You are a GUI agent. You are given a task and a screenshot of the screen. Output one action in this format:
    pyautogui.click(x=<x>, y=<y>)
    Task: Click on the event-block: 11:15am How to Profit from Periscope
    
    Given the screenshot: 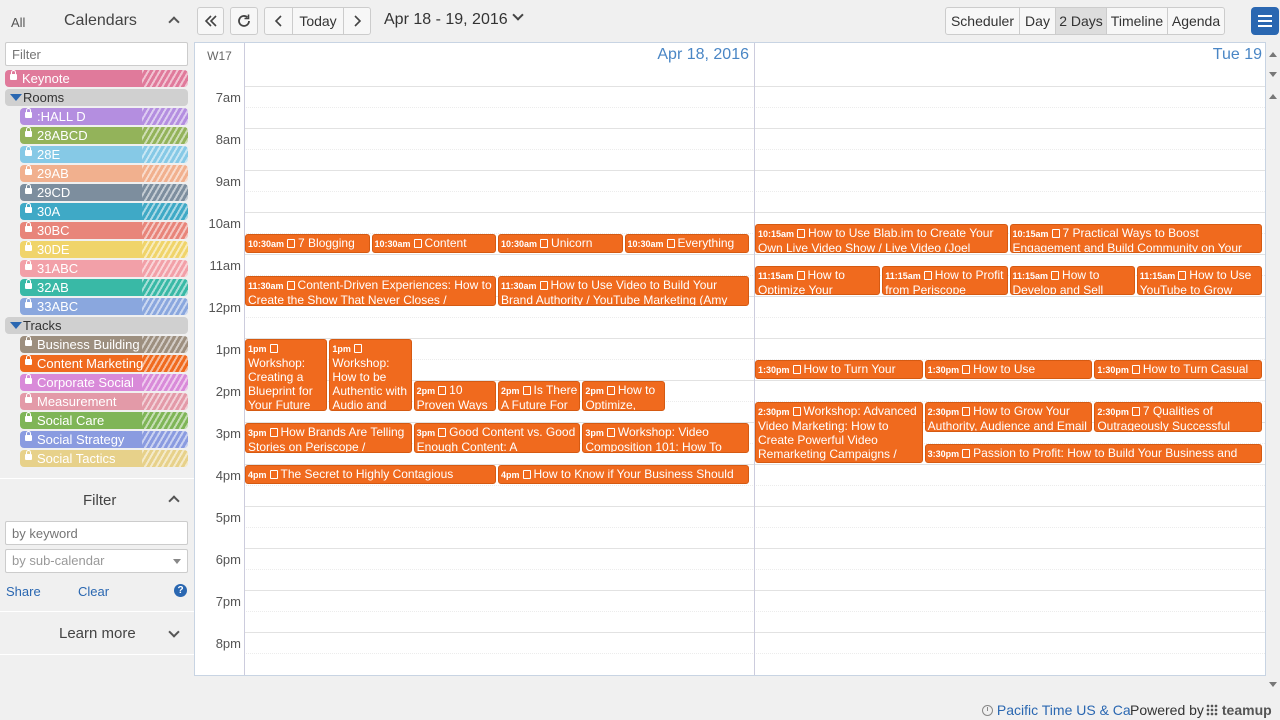 What is the action you would take?
    pyautogui.click(x=945, y=280)
    